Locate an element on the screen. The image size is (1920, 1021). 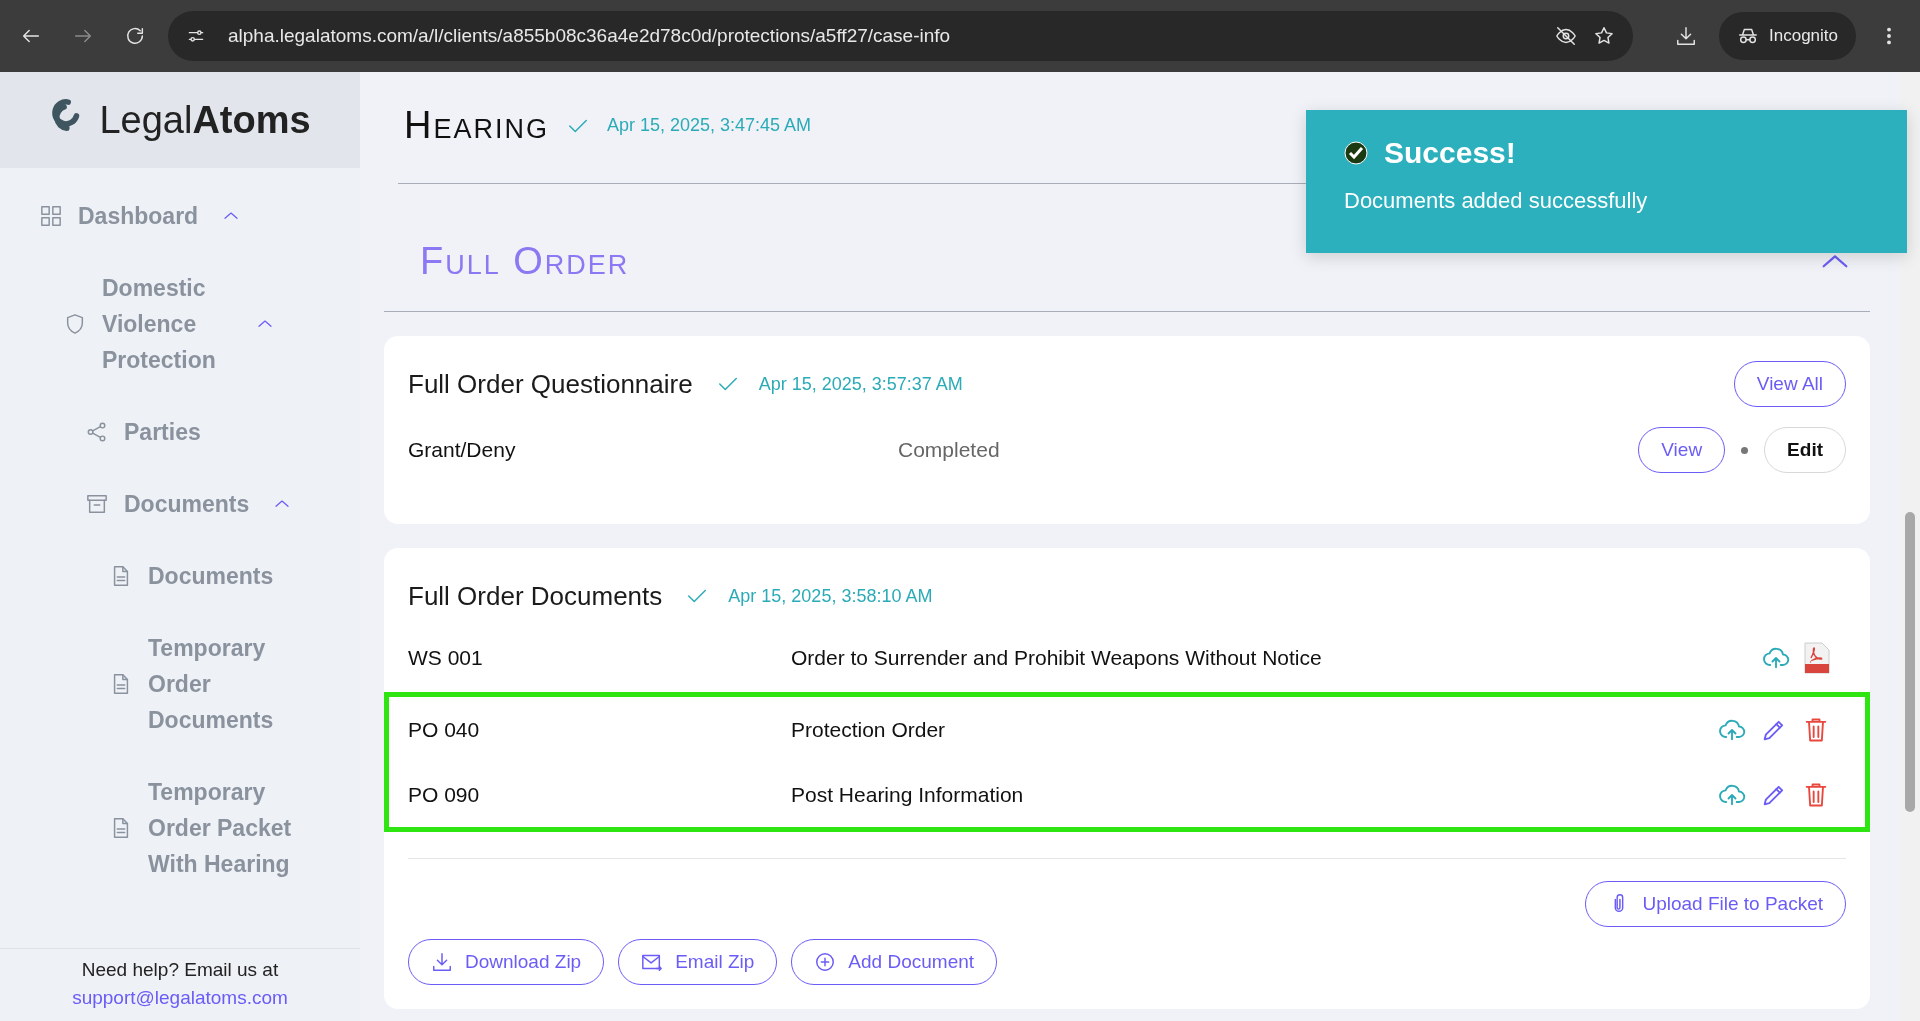
logo: LegalAtoms is located at coordinates (180, 120).